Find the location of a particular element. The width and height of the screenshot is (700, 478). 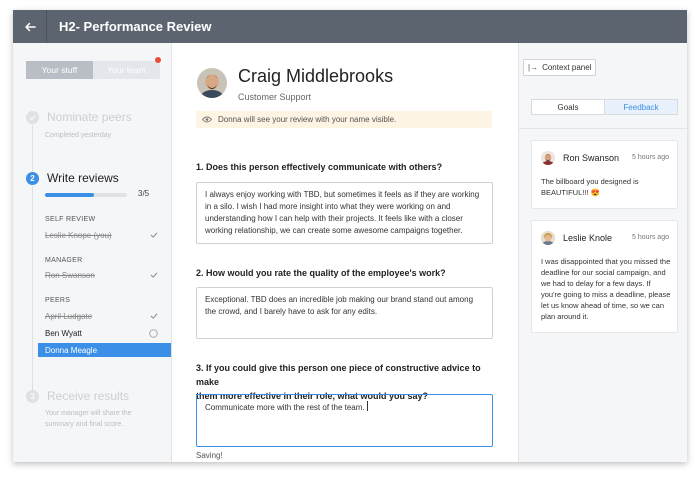

step-title: Receive results is located at coordinates (88, 396).